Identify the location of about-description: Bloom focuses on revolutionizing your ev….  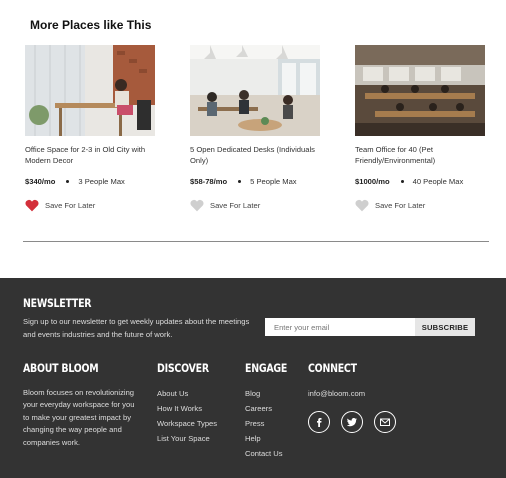
(79, 417).